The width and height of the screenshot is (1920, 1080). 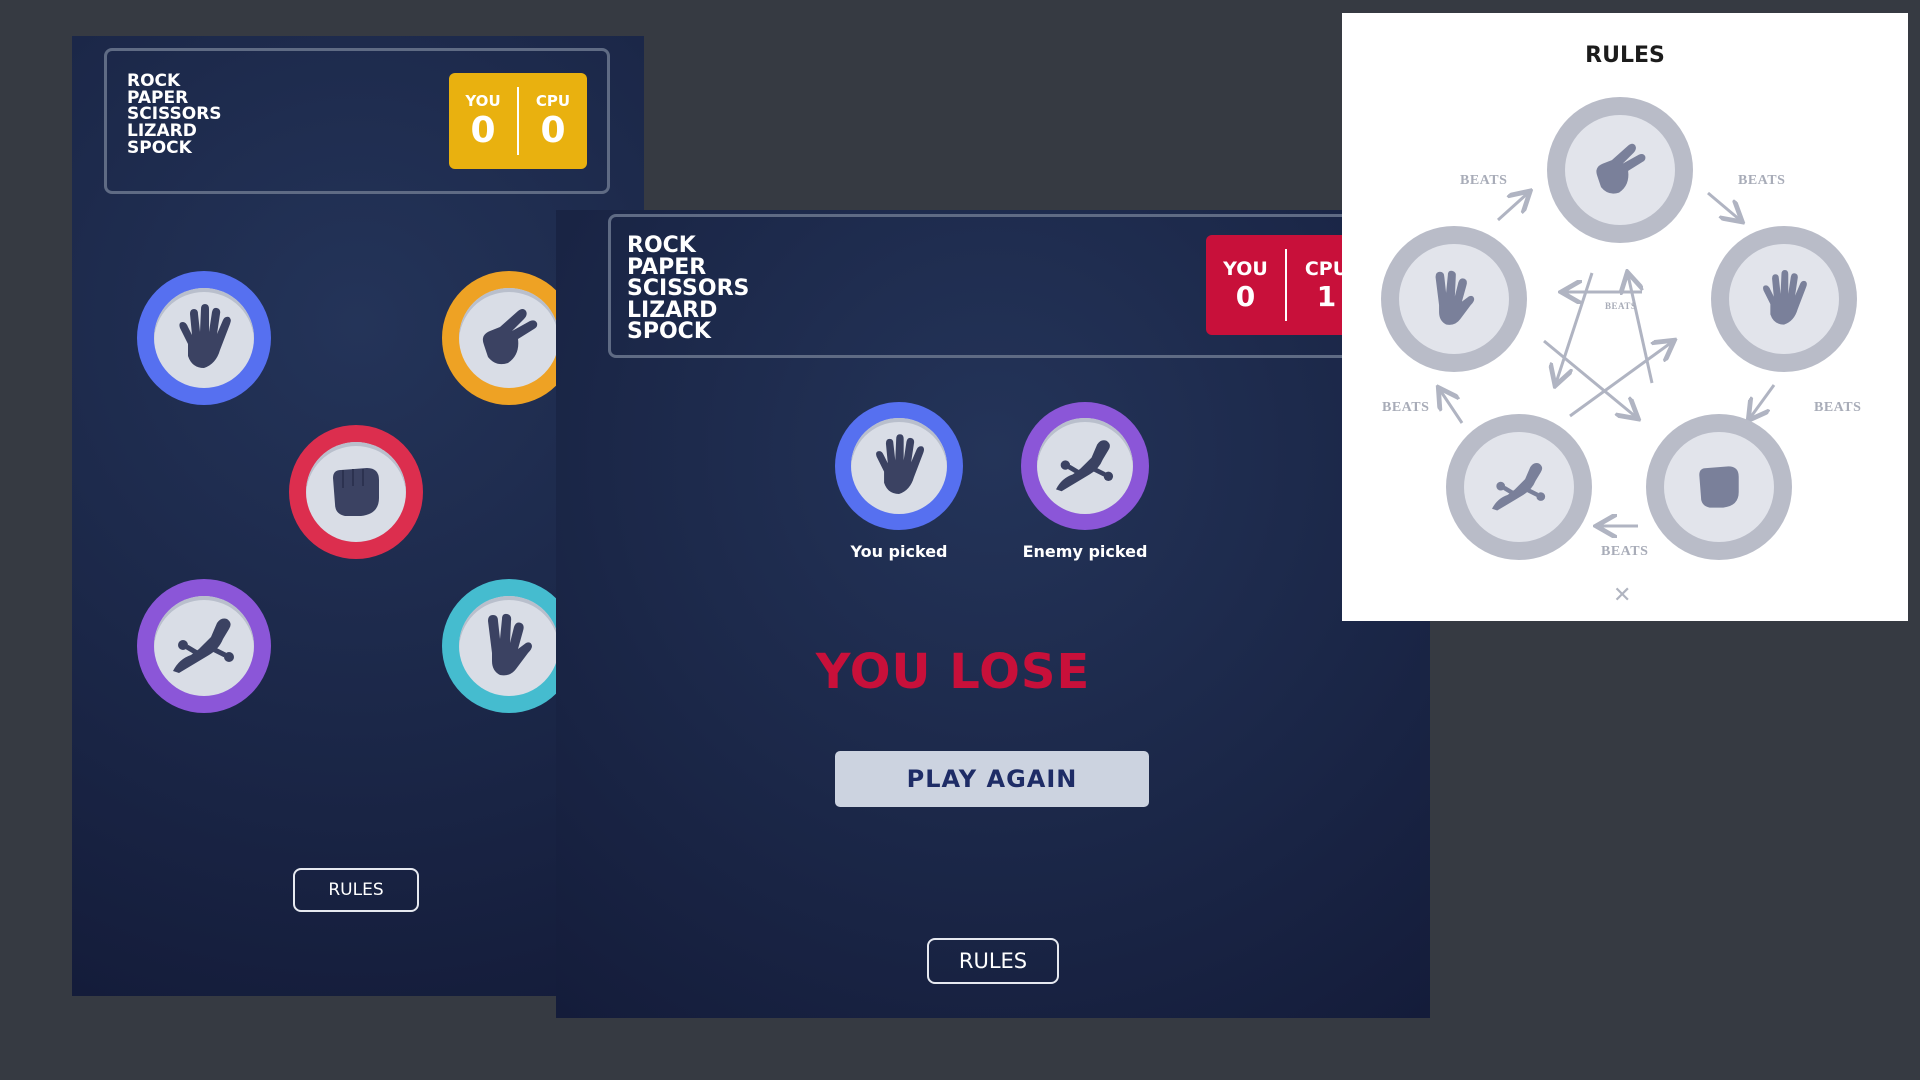 What do you see at coordinates (672, 310) in the screenshot?
I see `title-line: LIZARD` at bounding box center [672, 310].